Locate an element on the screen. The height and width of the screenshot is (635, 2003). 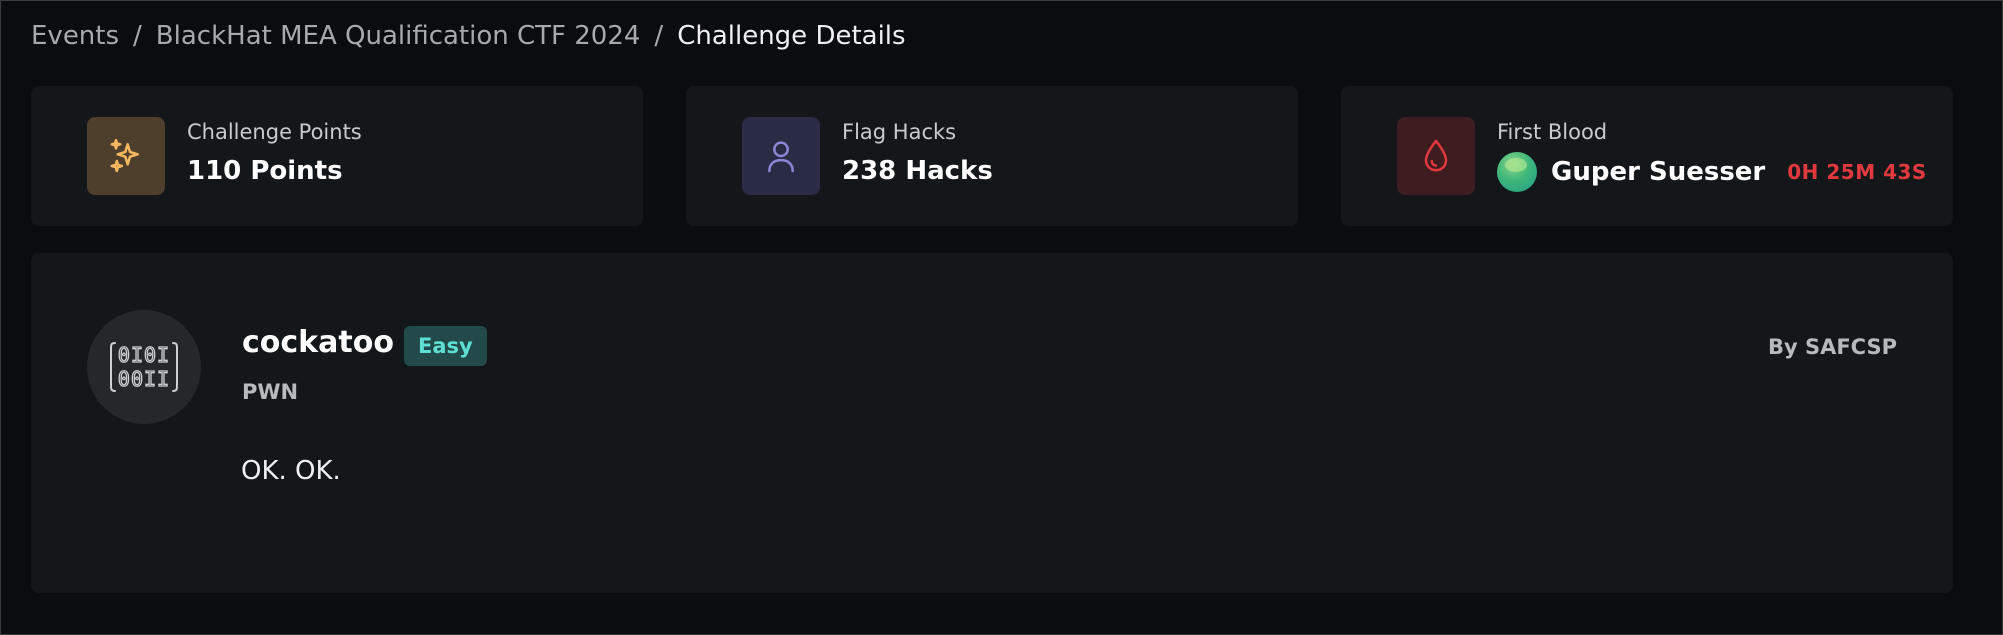
breadcrumb-current: Challenge Details is located at coordinates (791, 36).